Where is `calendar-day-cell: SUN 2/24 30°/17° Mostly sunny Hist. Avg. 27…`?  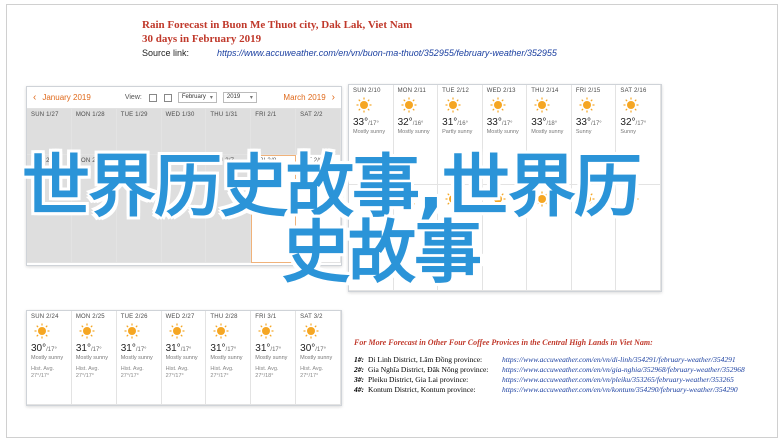 calendar-day-cell: SUN 2/24 30°/17° Mostly sunny Hist. Avg. 27… is located at coordinates (49, 358).